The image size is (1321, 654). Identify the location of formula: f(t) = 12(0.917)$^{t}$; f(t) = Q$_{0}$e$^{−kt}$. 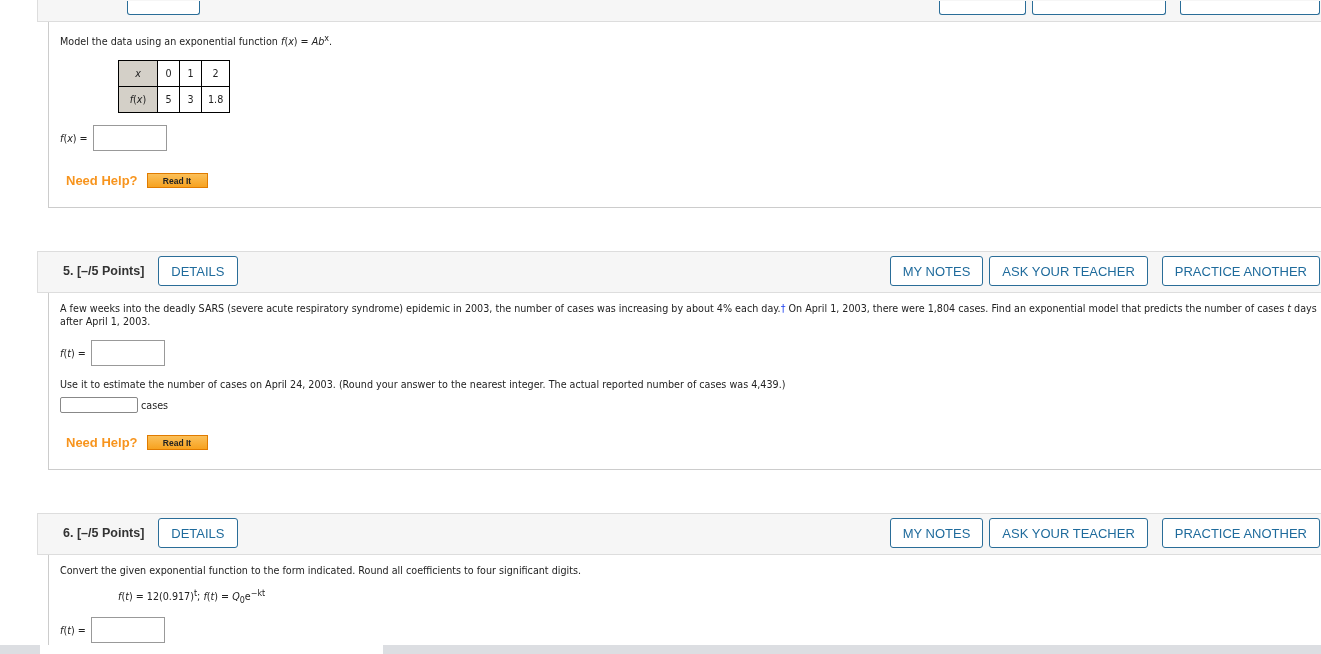
(192, 597).